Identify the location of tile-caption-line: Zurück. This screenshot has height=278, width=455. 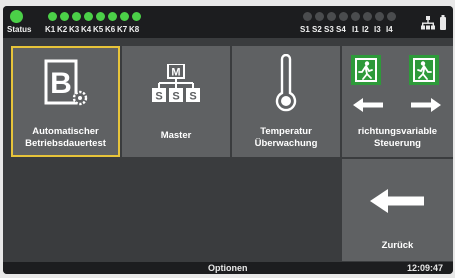
(397, 245).